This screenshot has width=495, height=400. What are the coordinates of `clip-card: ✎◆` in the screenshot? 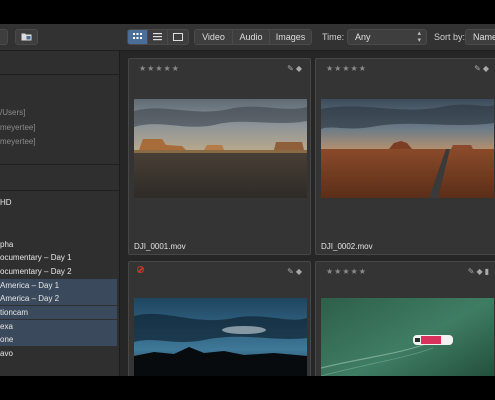 It's located at (219, 318).